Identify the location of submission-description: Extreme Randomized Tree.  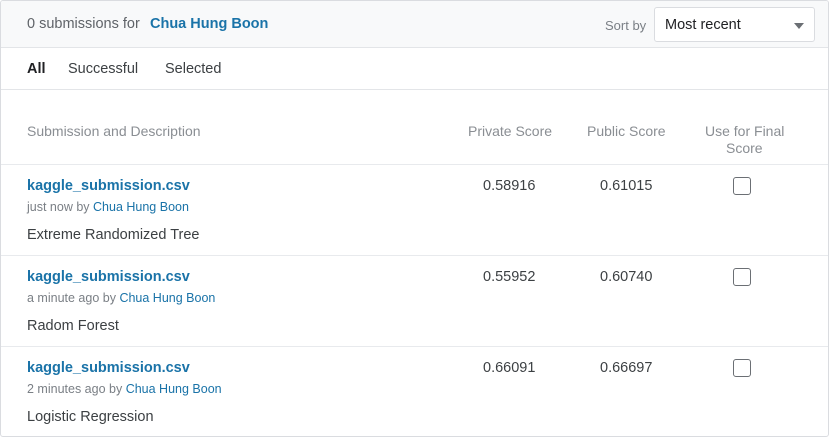
(113, 235).